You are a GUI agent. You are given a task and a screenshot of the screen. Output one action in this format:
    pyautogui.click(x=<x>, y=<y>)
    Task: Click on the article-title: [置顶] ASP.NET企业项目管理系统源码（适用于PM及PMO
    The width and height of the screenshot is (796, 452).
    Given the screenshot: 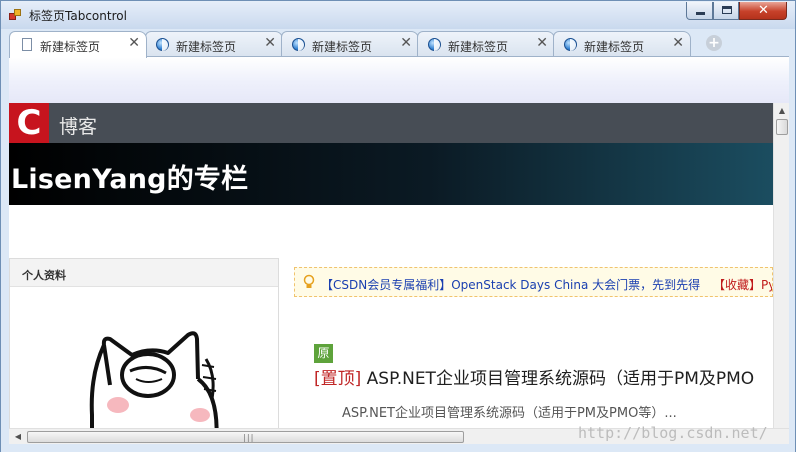 What is the action you would take?
    pyautogui.click(x=534, y=376)
    